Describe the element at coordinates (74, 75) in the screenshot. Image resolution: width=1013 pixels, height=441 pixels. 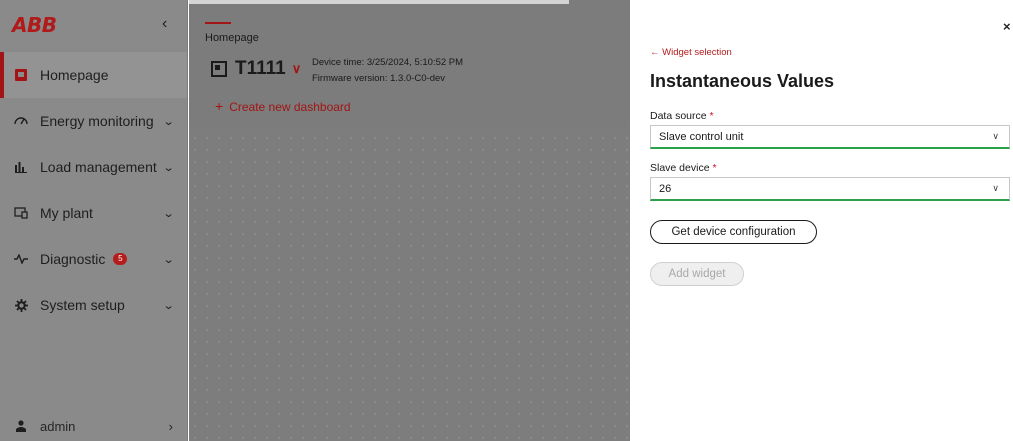
I see `sidebar-item-label: Homepage` at that location.